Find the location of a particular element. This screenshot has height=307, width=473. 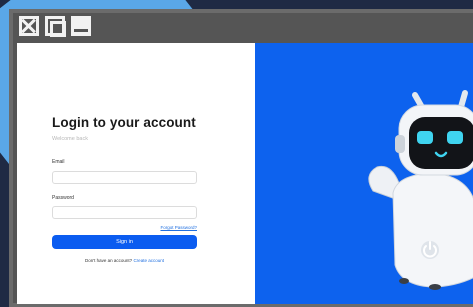

window-titlebar is located at coordinates (243, 26).